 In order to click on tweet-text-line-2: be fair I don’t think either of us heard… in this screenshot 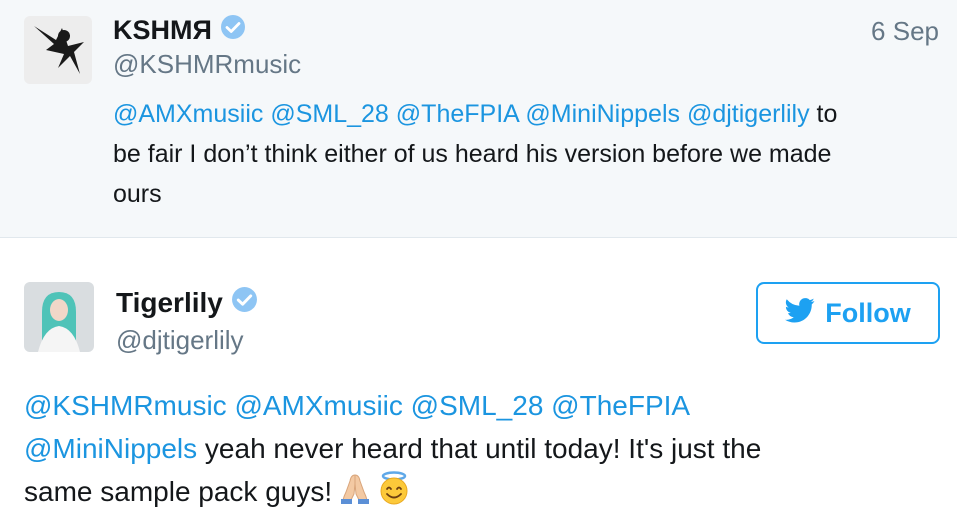, I will do `click(472, 154)`.